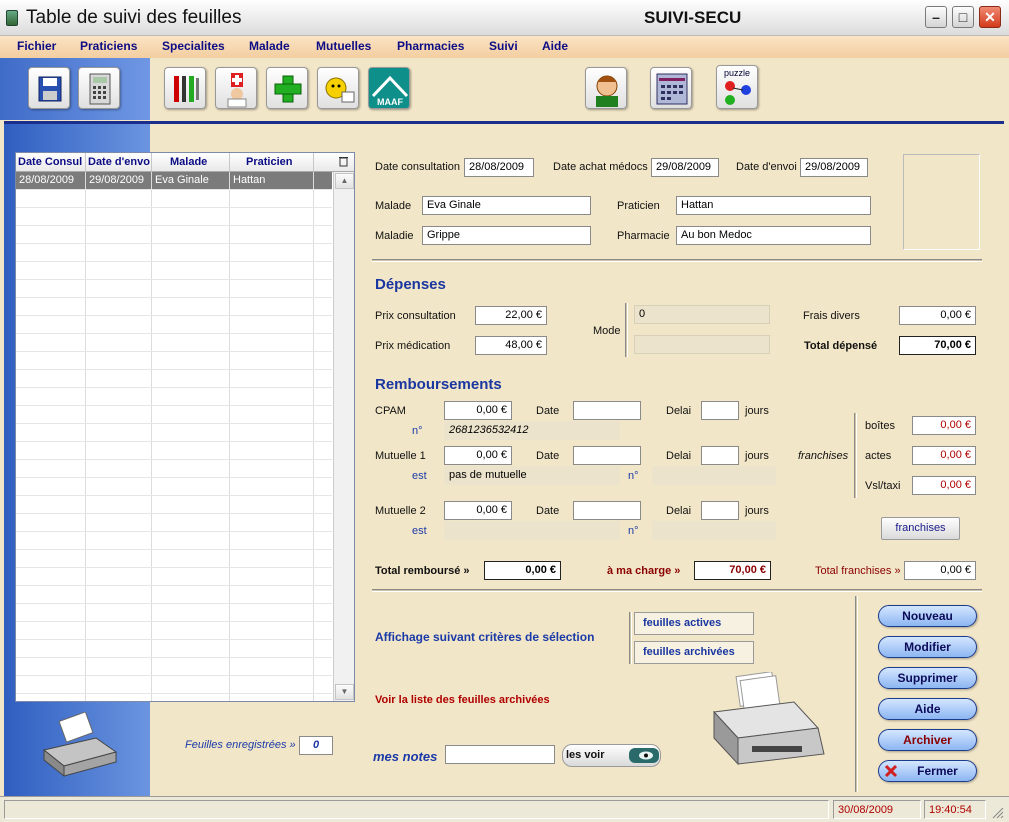 The width and height of the screenshot is (1009, 822). I want to click on feuilles-enregistrees-label: Feuilles enregistrées », so click(240, 745).